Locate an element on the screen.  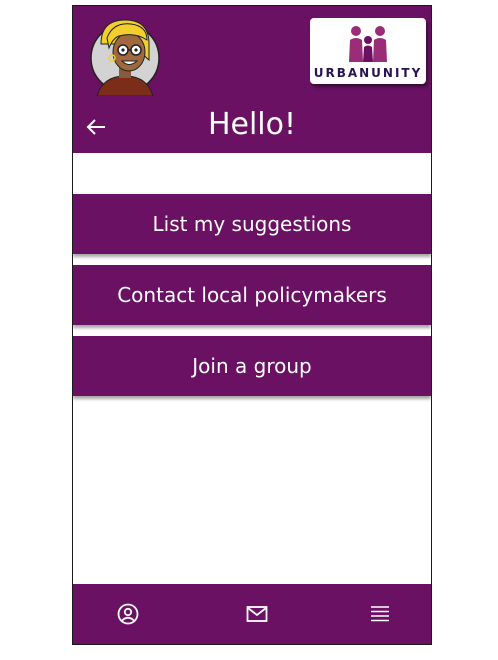
user-circle-icon is located at coordinates (128, 614).